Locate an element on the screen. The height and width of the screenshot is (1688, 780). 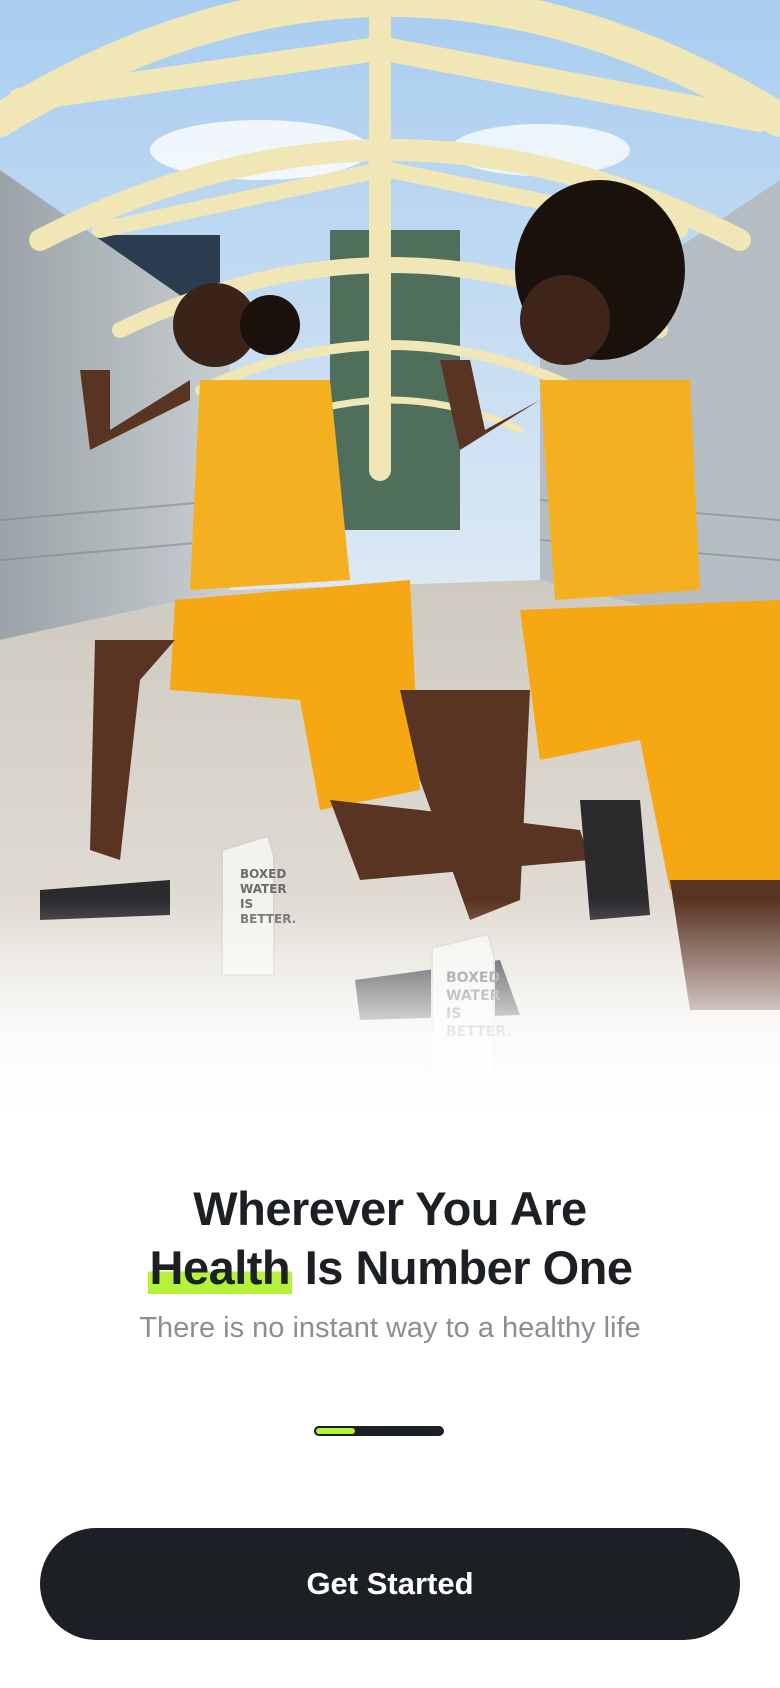
title-line-2-rest: Is Number One is located at coordinates (462, 1268).